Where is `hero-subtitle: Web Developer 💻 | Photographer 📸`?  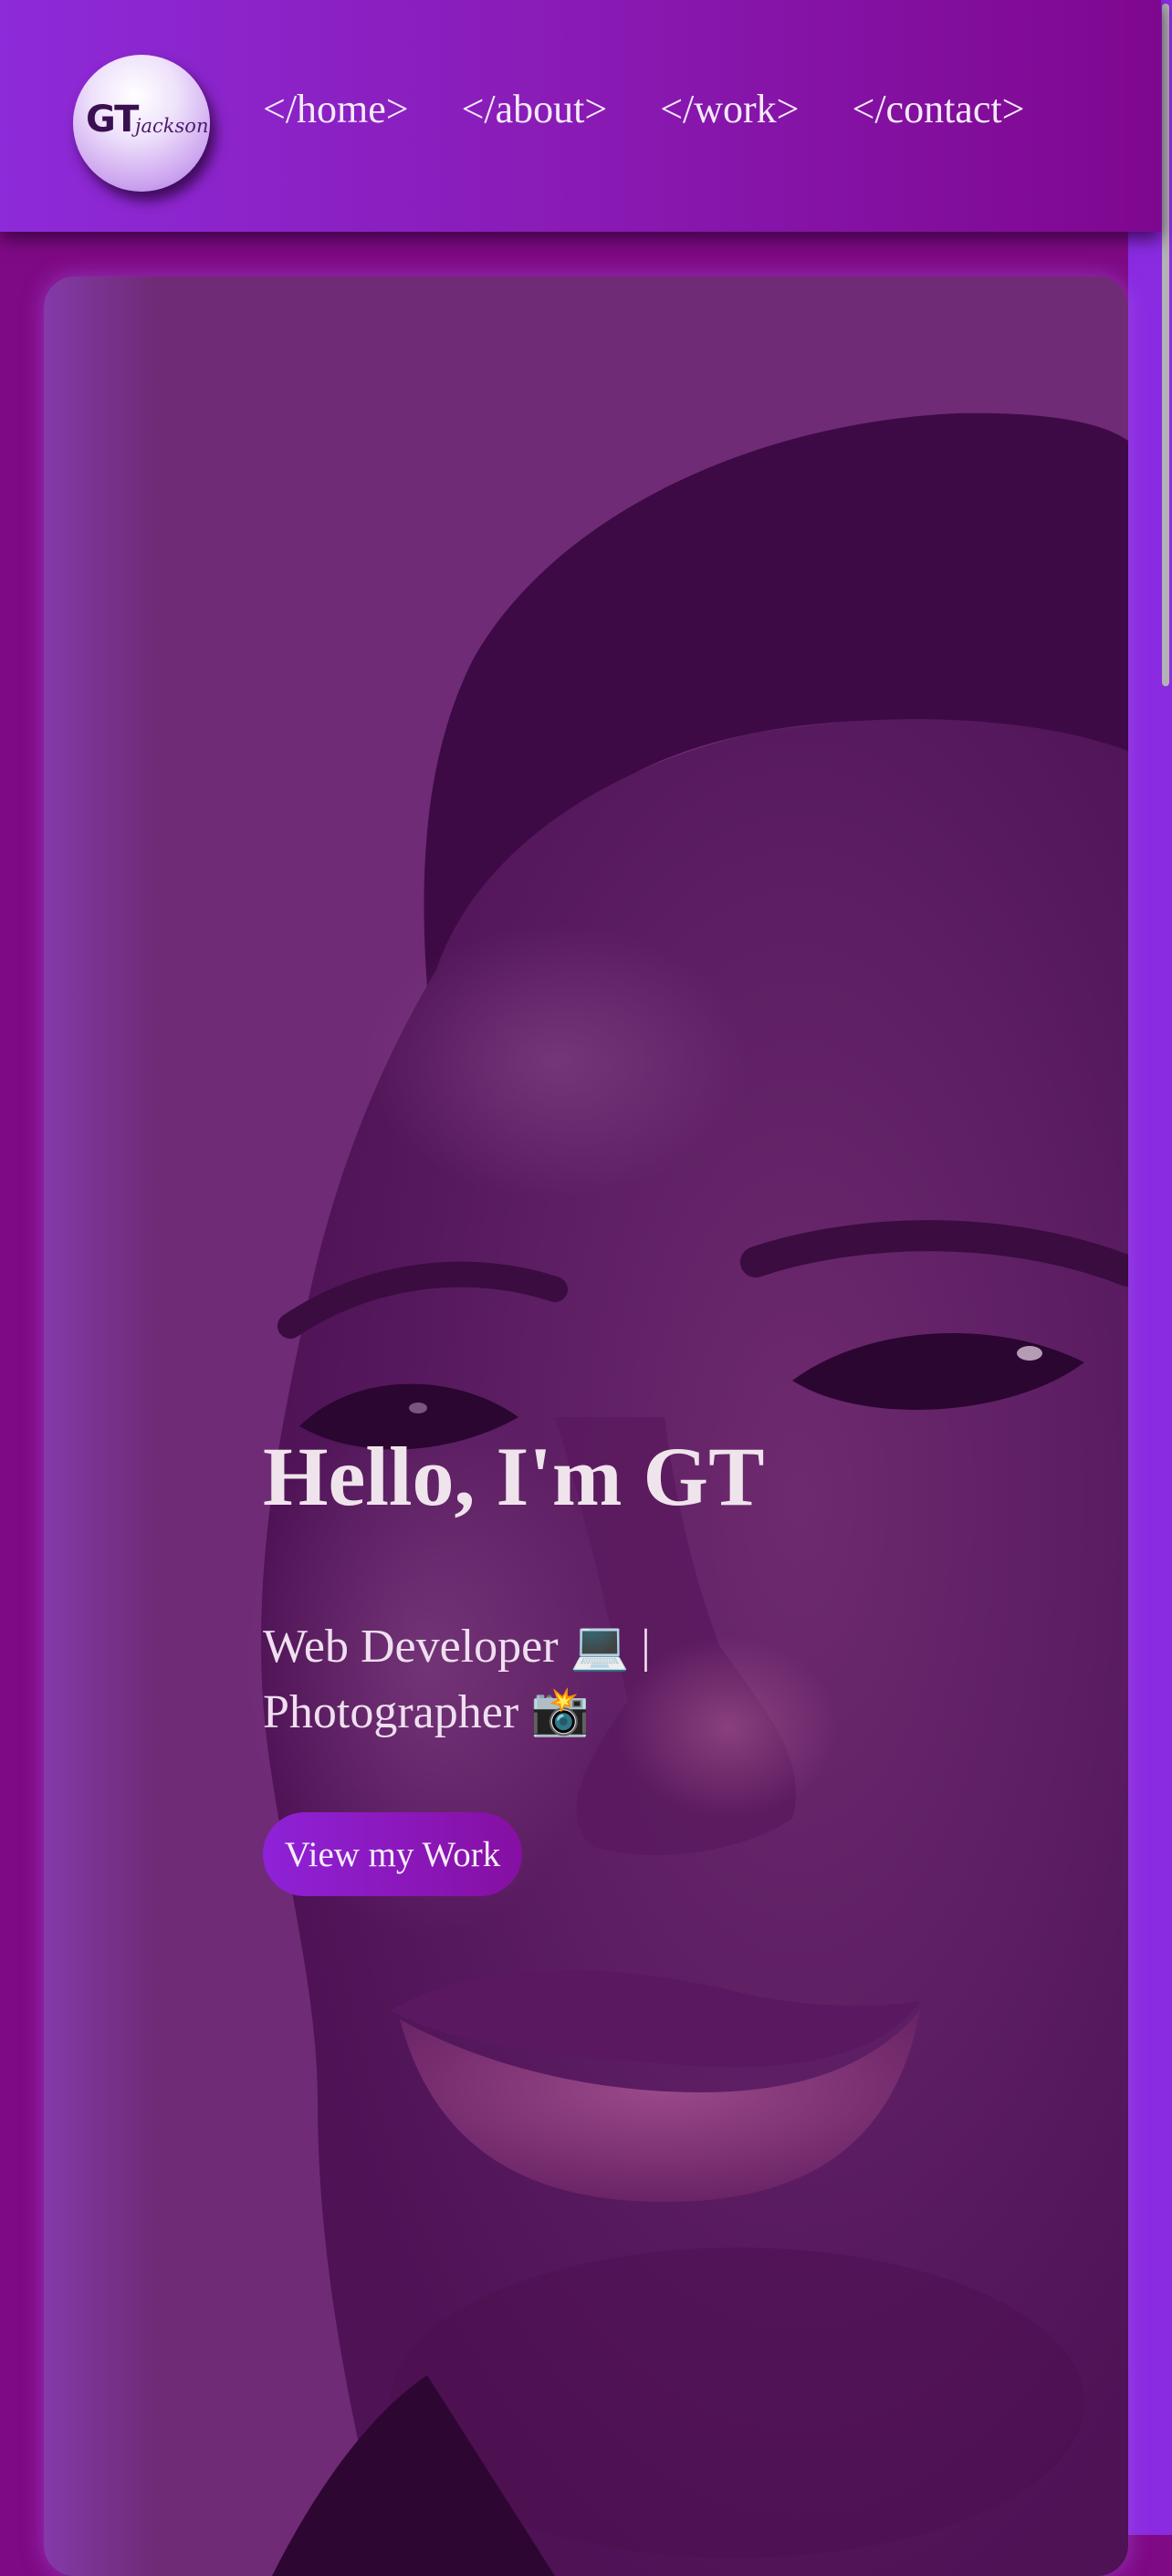
hero-subtitle: Web Developer 💻 | Photographer 📸 is located at coordinates (457, 1679).